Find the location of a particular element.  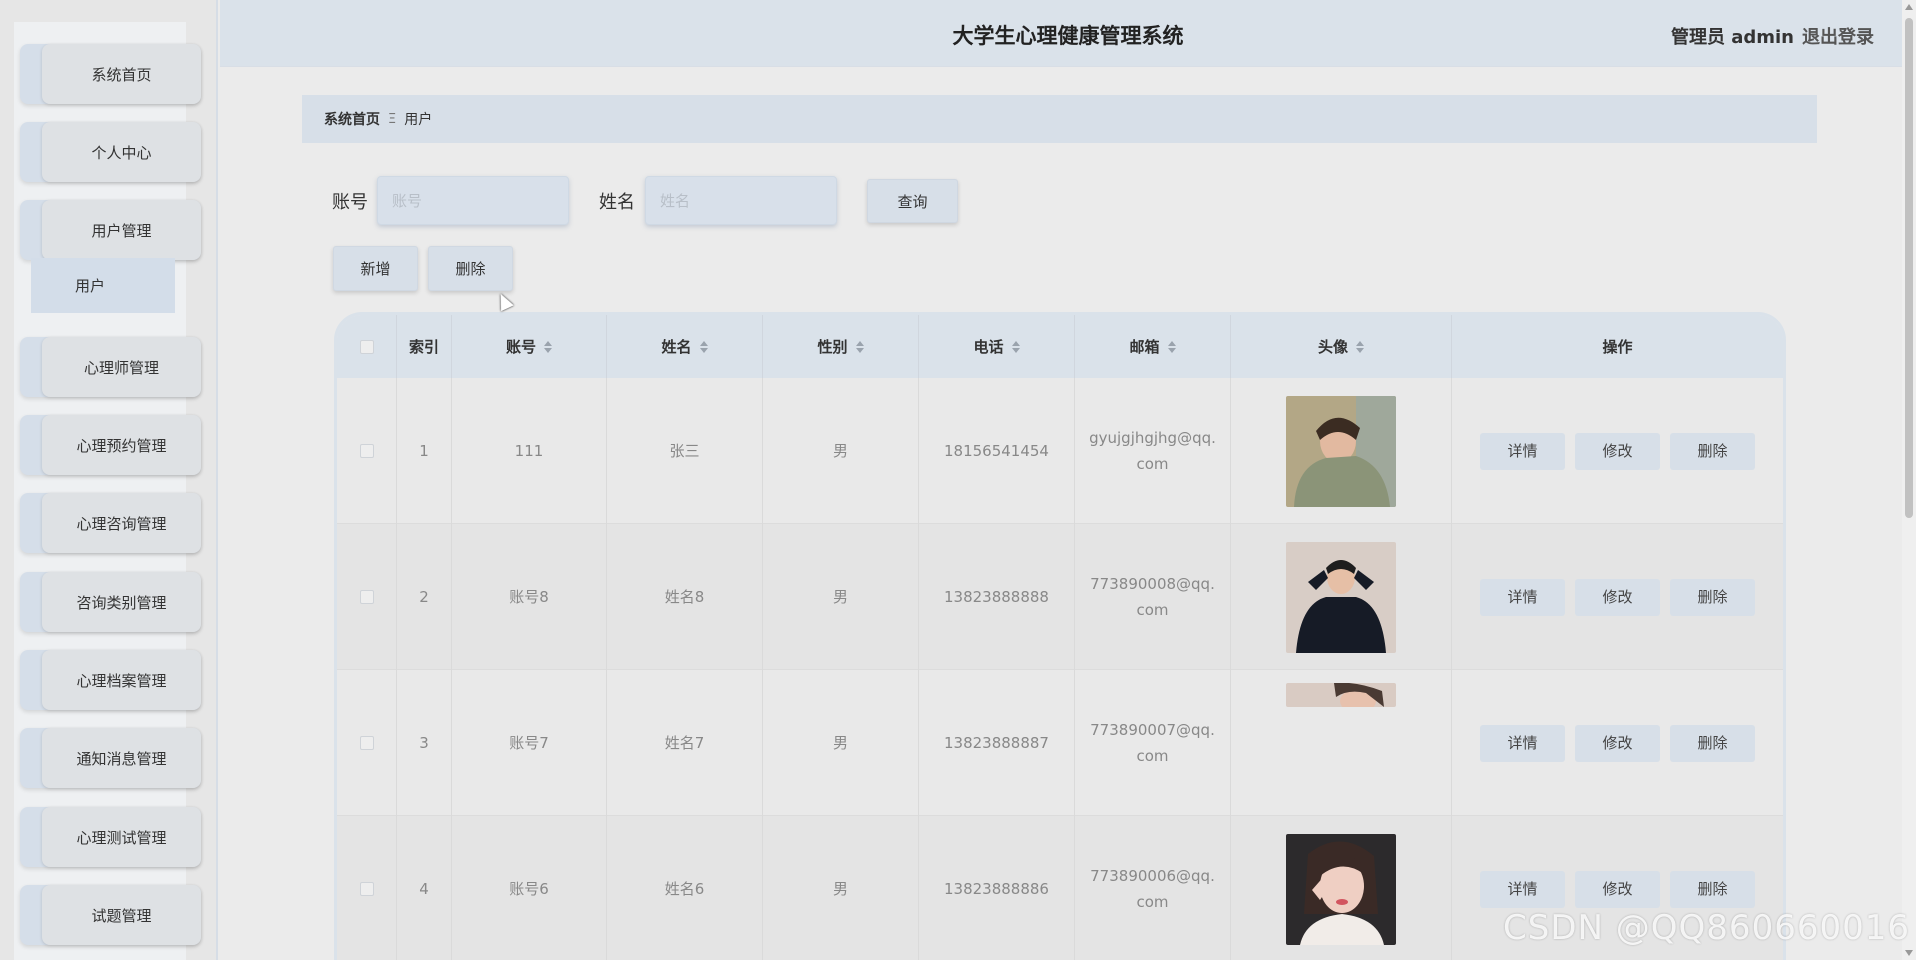

email-cell: 773890008@qq.com is located at coordinates (1153, 597).